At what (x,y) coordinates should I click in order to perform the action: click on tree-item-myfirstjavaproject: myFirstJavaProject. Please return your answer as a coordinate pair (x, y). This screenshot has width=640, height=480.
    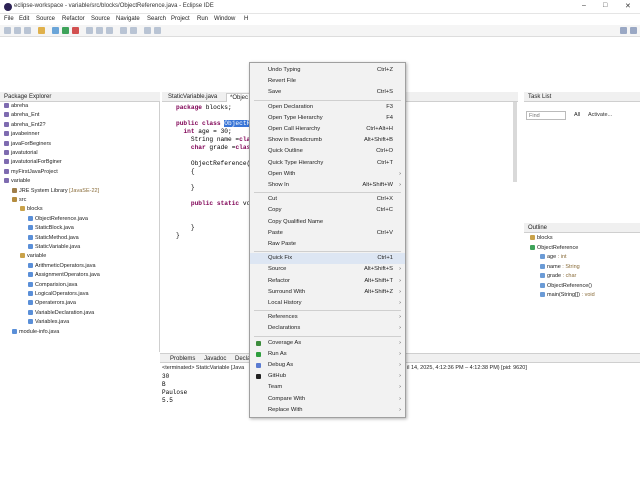
    Looking at the image, I should click on (31, 172).